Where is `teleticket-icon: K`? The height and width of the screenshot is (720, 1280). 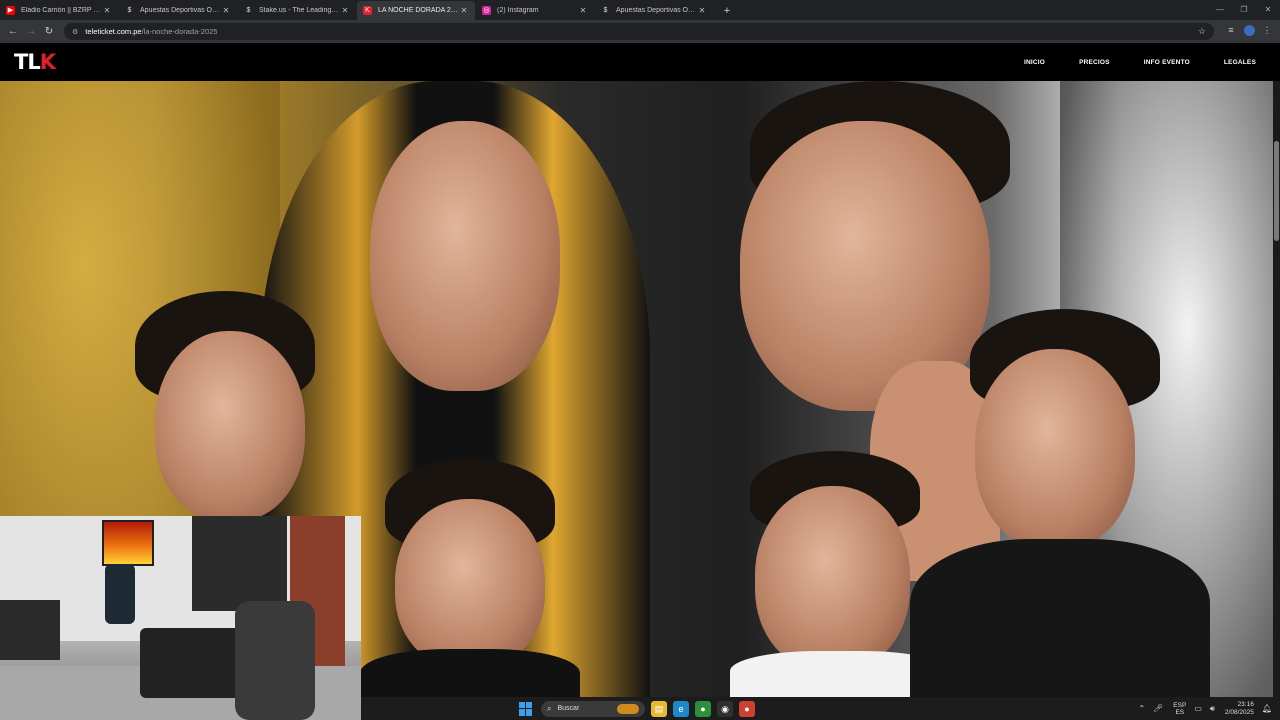 teleticket-icon: K is located at coordinates (367, 10).